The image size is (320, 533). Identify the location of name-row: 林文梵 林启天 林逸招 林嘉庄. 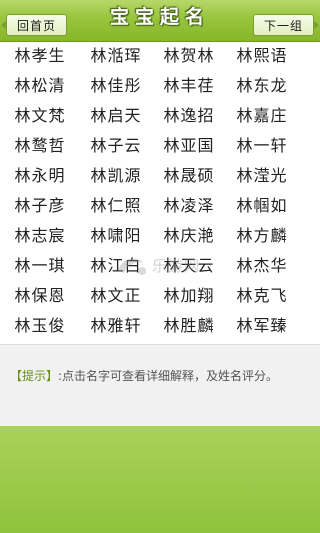
(160, 119).